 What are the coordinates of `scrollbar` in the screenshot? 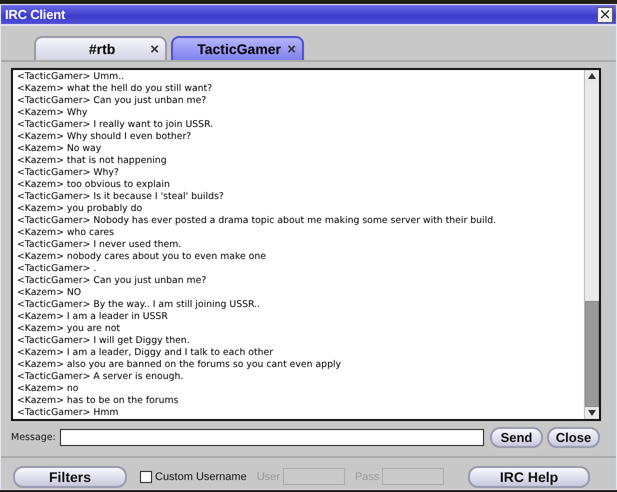 It's located at (591, 245).